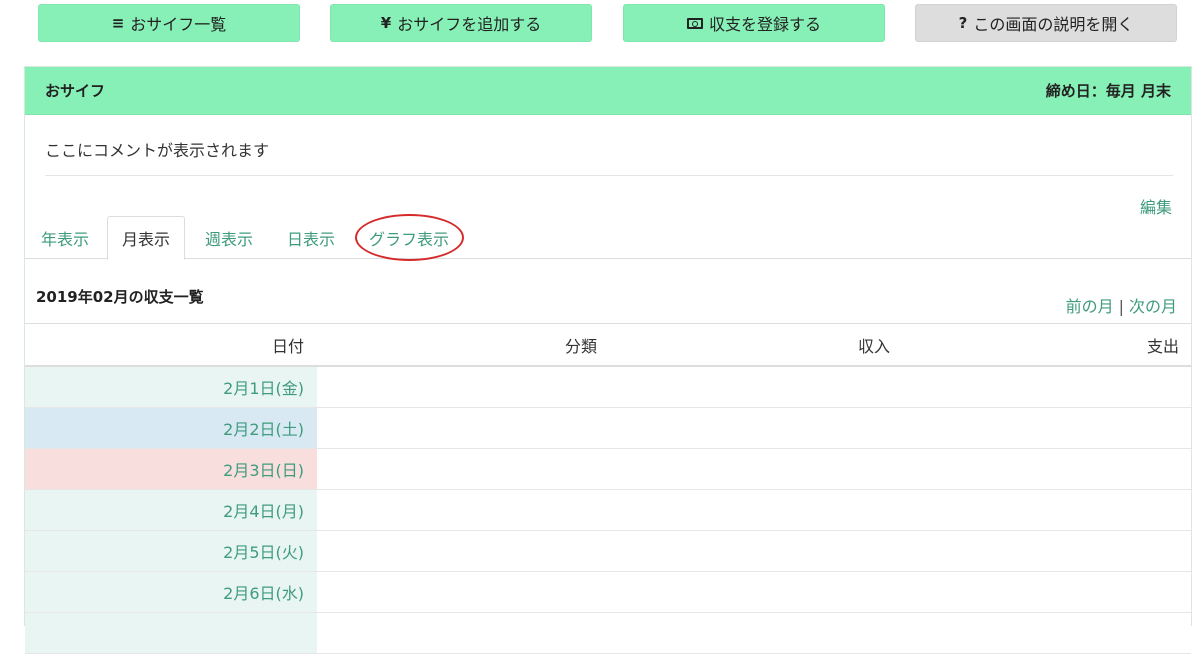  I want to click on table-row: 2月4日(月), so click(608, 510).